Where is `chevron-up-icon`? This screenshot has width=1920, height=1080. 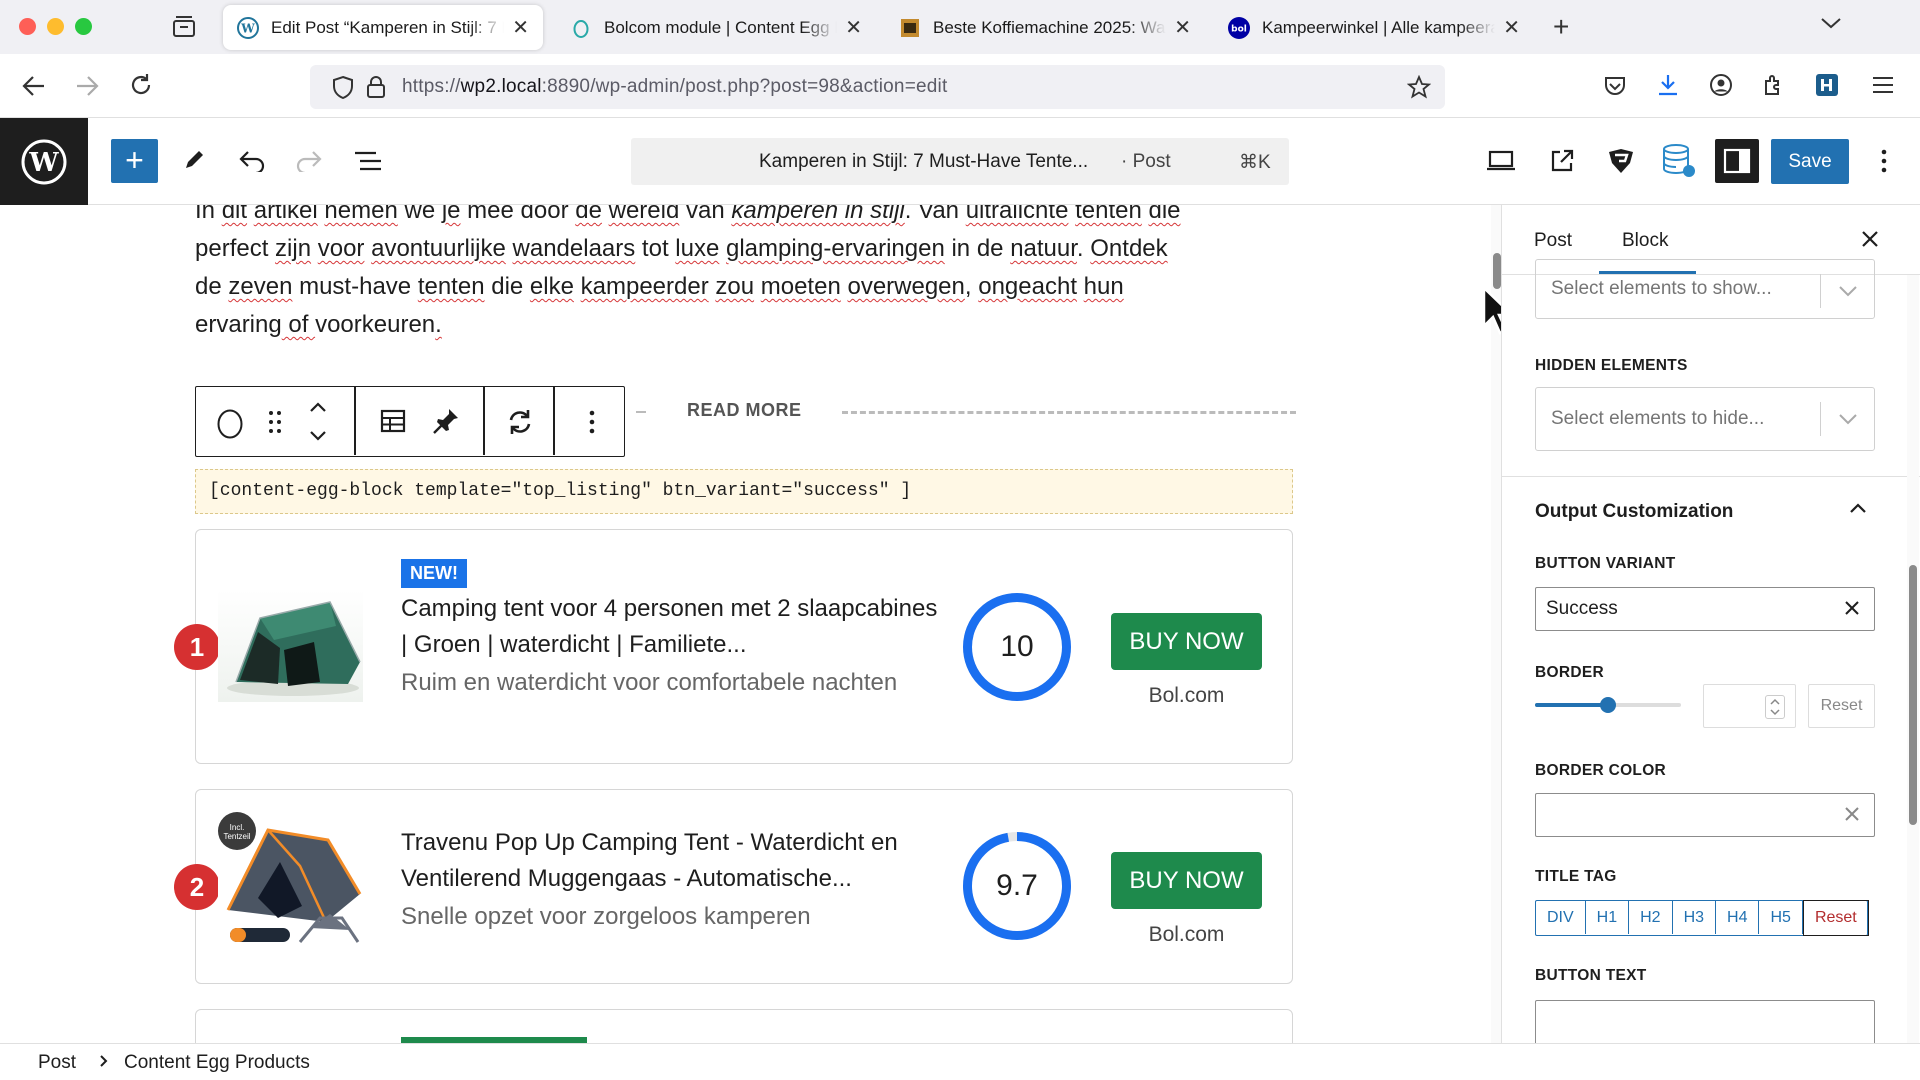
chevron-up-icon is located at coordinates (1858, 508).